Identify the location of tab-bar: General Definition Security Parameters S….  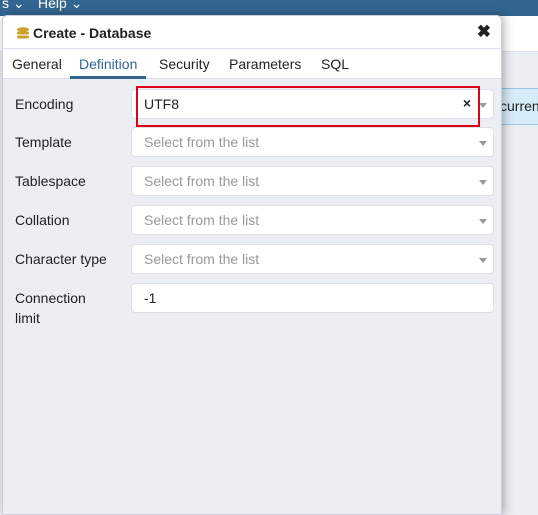
(252, 64).